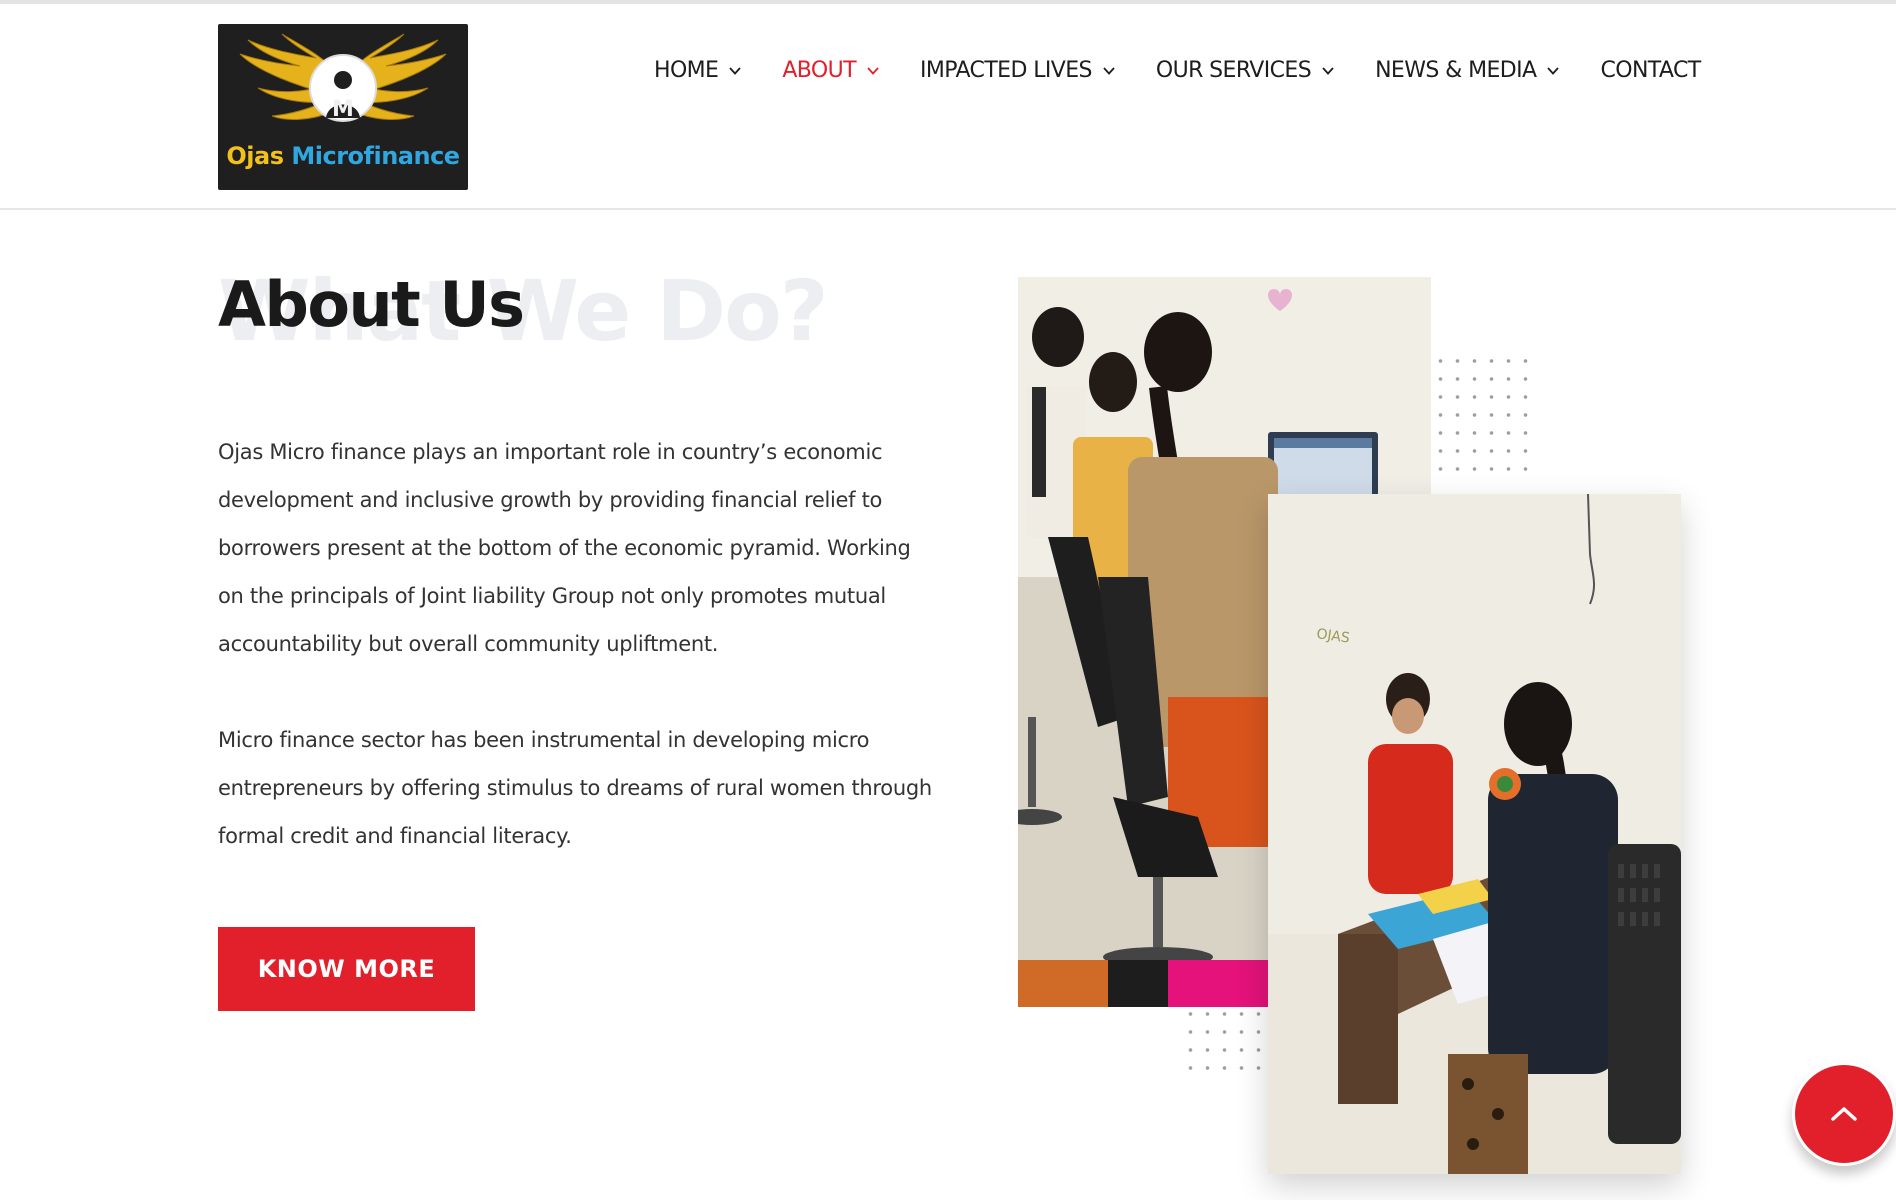  What do you see at coordinates (686, 70) in the screenshot?
I see `nav-label-home: HOME` at bounding box center [686, 70].